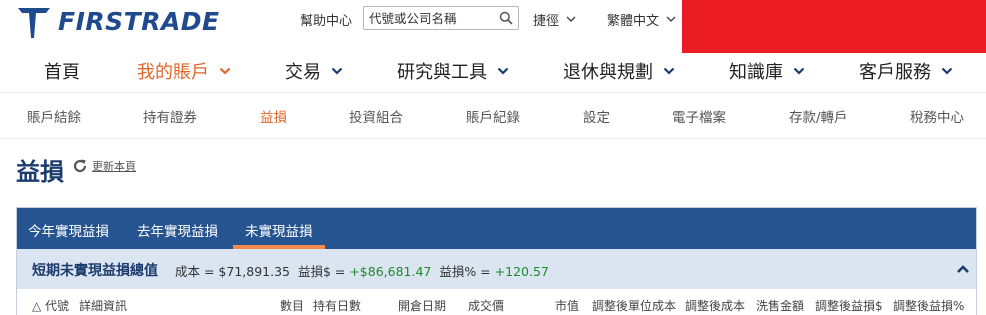 The width and height of the screenshot is (986, 315). What do you see at coordinates (323, 271) in the screenshot?
I see `summary-gain-label: 益損$ =` at bounding box center [323, 271].